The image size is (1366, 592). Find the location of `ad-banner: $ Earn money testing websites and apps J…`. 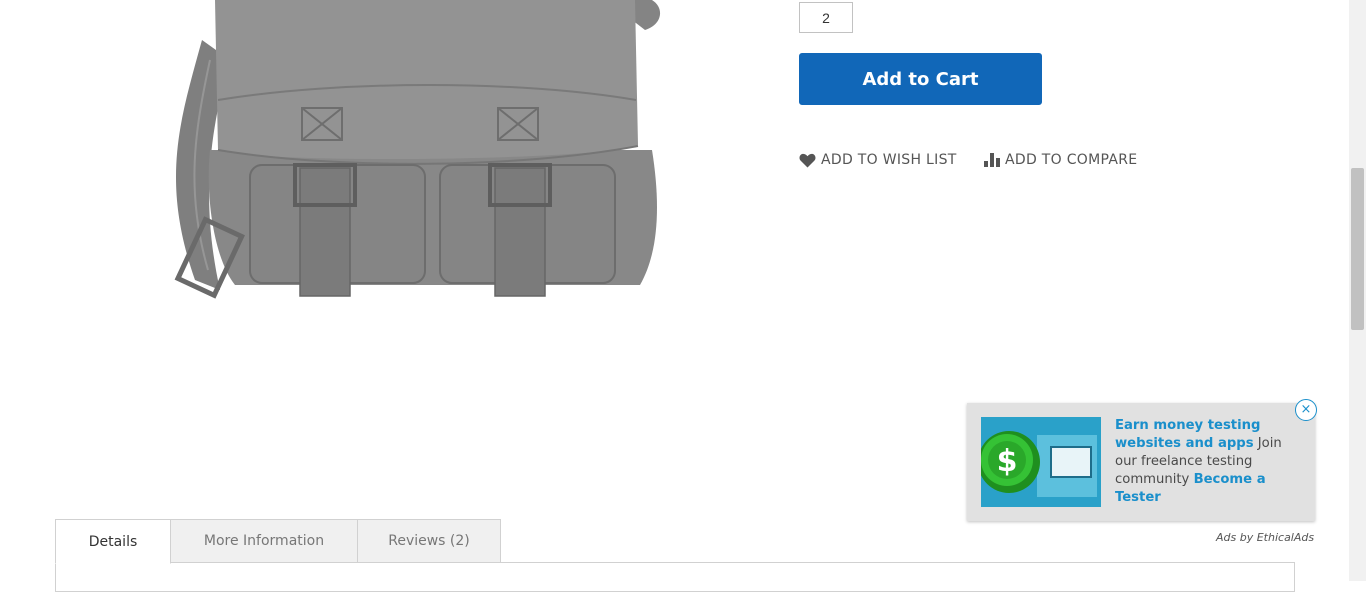

ad-banner: $ Earn money testing websites and apps J… is located at coordinates (1141, 462).